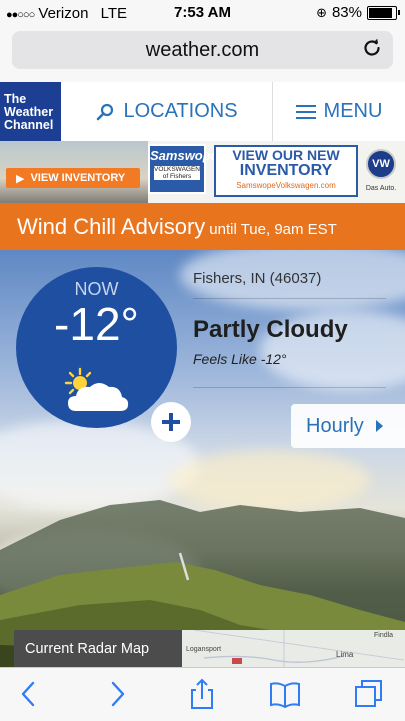 This screenshot has height=721, width=405. What do you see at coordinates (96, 389) in the screenshot?
I see `partly-cloudy-icon` at bounding box center [96, 389].